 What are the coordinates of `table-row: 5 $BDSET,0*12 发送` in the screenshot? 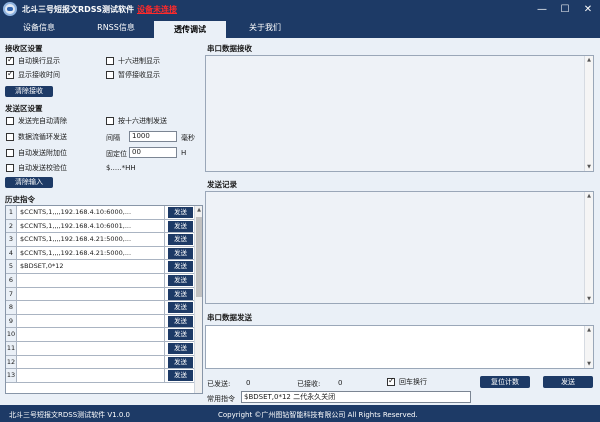 It's located at (100, 267).